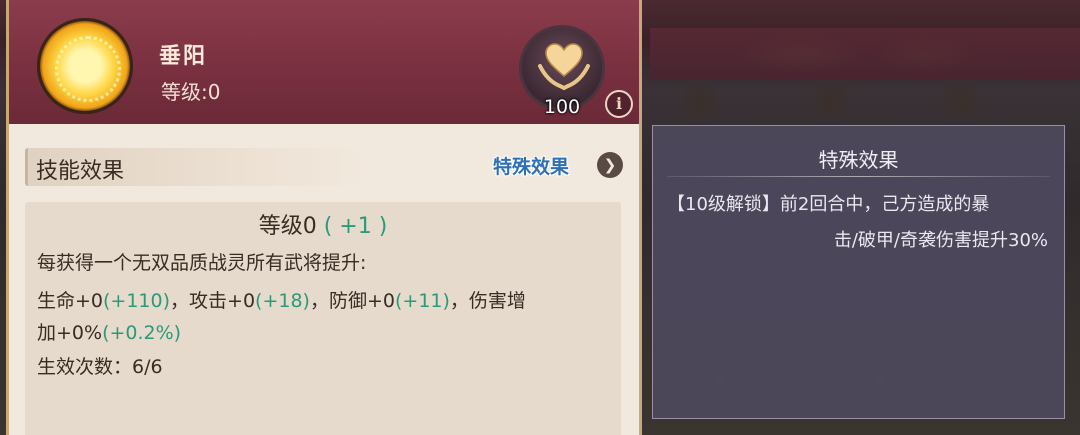 Image resolution: width=1080 pixels, height=435 pixels. I want to click on atk-bonus: (+18), so click(282, 301).